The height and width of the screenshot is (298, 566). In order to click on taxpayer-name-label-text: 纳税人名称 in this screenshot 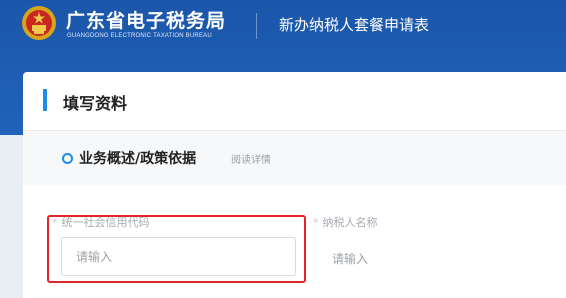, I will do `click(350, 222)`.